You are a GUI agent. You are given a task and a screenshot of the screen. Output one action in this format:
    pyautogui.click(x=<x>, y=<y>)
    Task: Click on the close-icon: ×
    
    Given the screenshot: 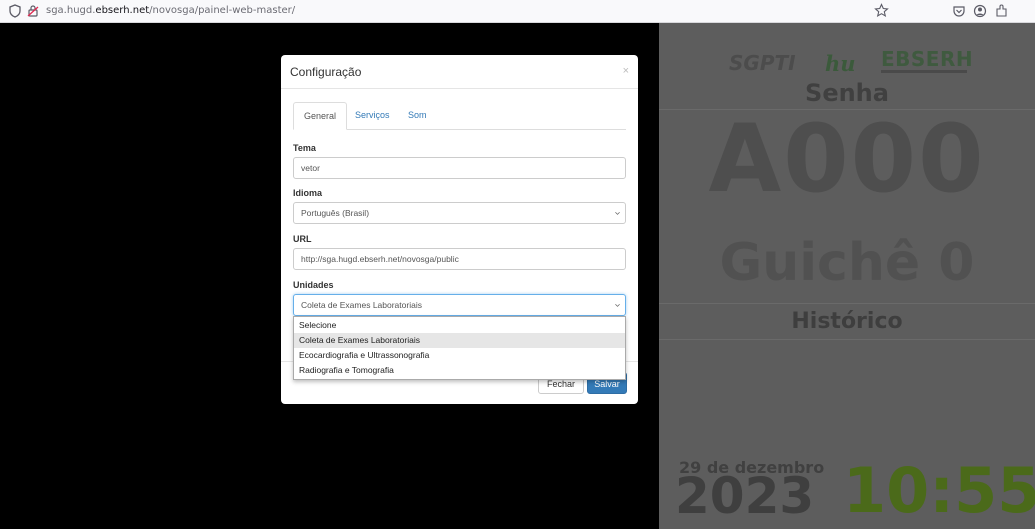 What is the action you would take?
    pyautogui.click(x=626, y=71)
    